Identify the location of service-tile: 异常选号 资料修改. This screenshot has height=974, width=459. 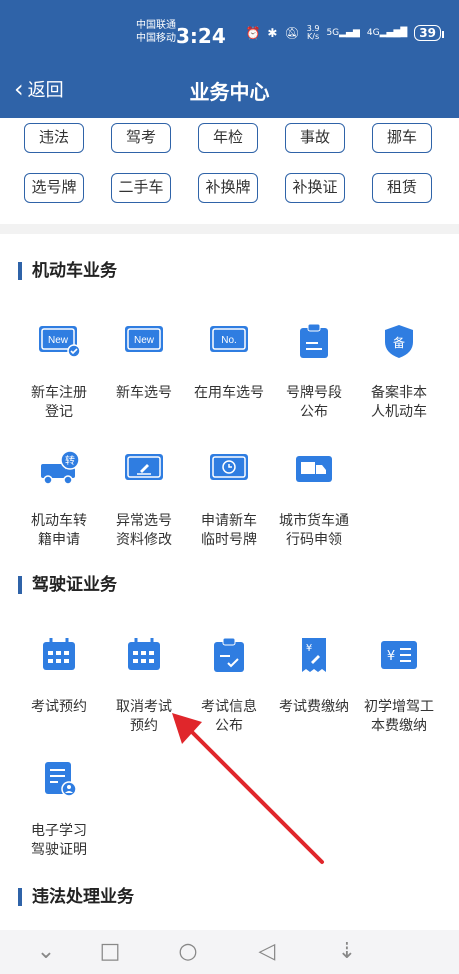
(144, 500).